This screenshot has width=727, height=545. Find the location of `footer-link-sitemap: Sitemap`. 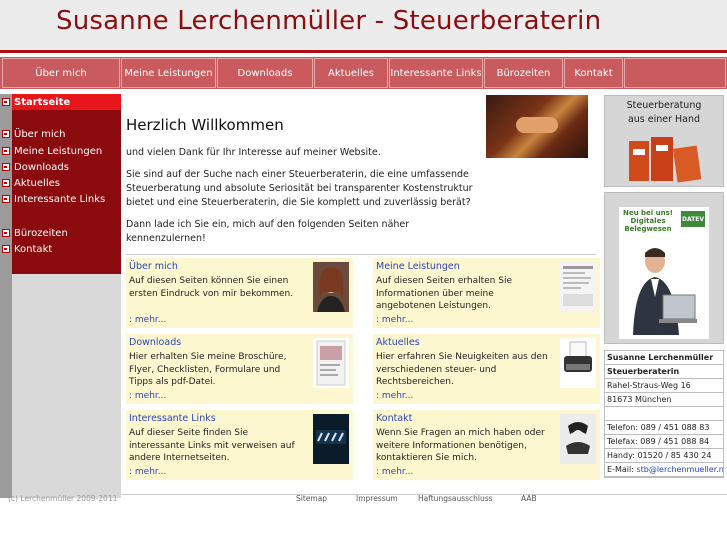

footer-link-sitemap: Sitemap is located at coordinates (311, 498).